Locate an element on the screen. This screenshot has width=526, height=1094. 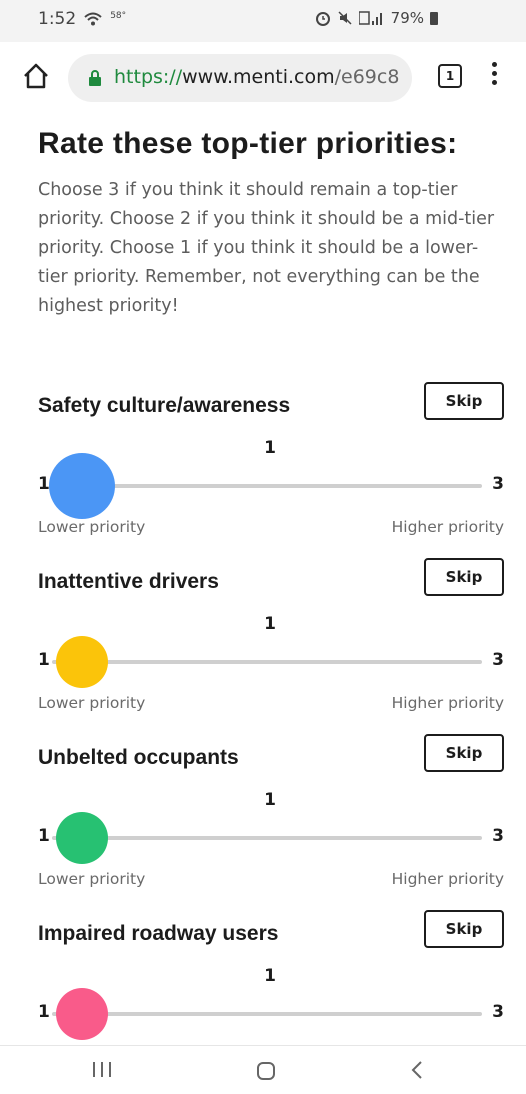
tabs-icon: 1 is located at coordinates (450, 76).